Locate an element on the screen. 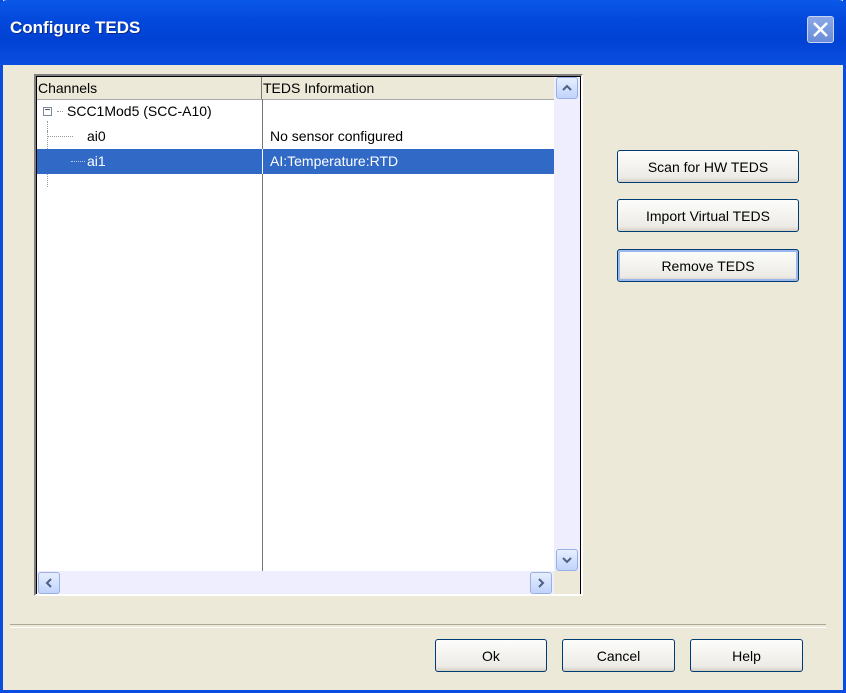  tree-connector is located at coordinates (78, 161).